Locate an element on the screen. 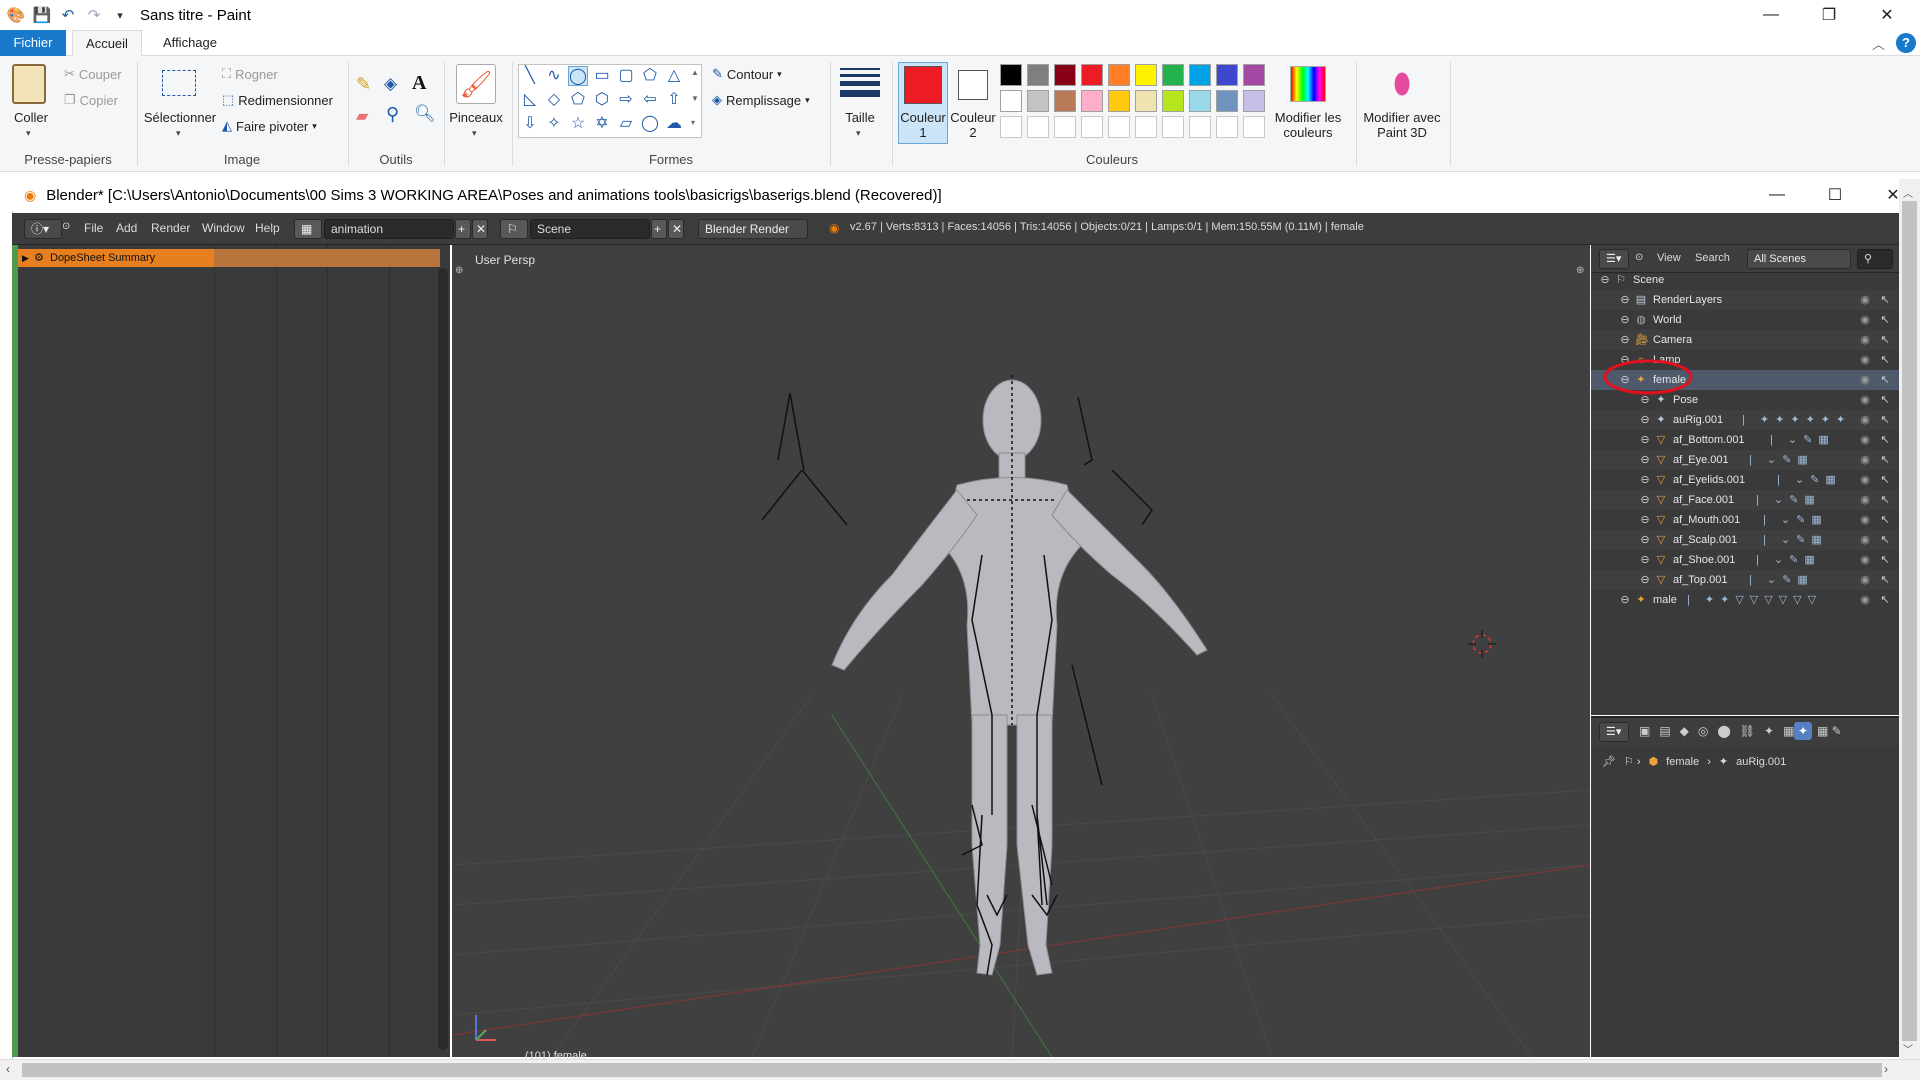  size-button: Taille is located at coordinates (860, 117).